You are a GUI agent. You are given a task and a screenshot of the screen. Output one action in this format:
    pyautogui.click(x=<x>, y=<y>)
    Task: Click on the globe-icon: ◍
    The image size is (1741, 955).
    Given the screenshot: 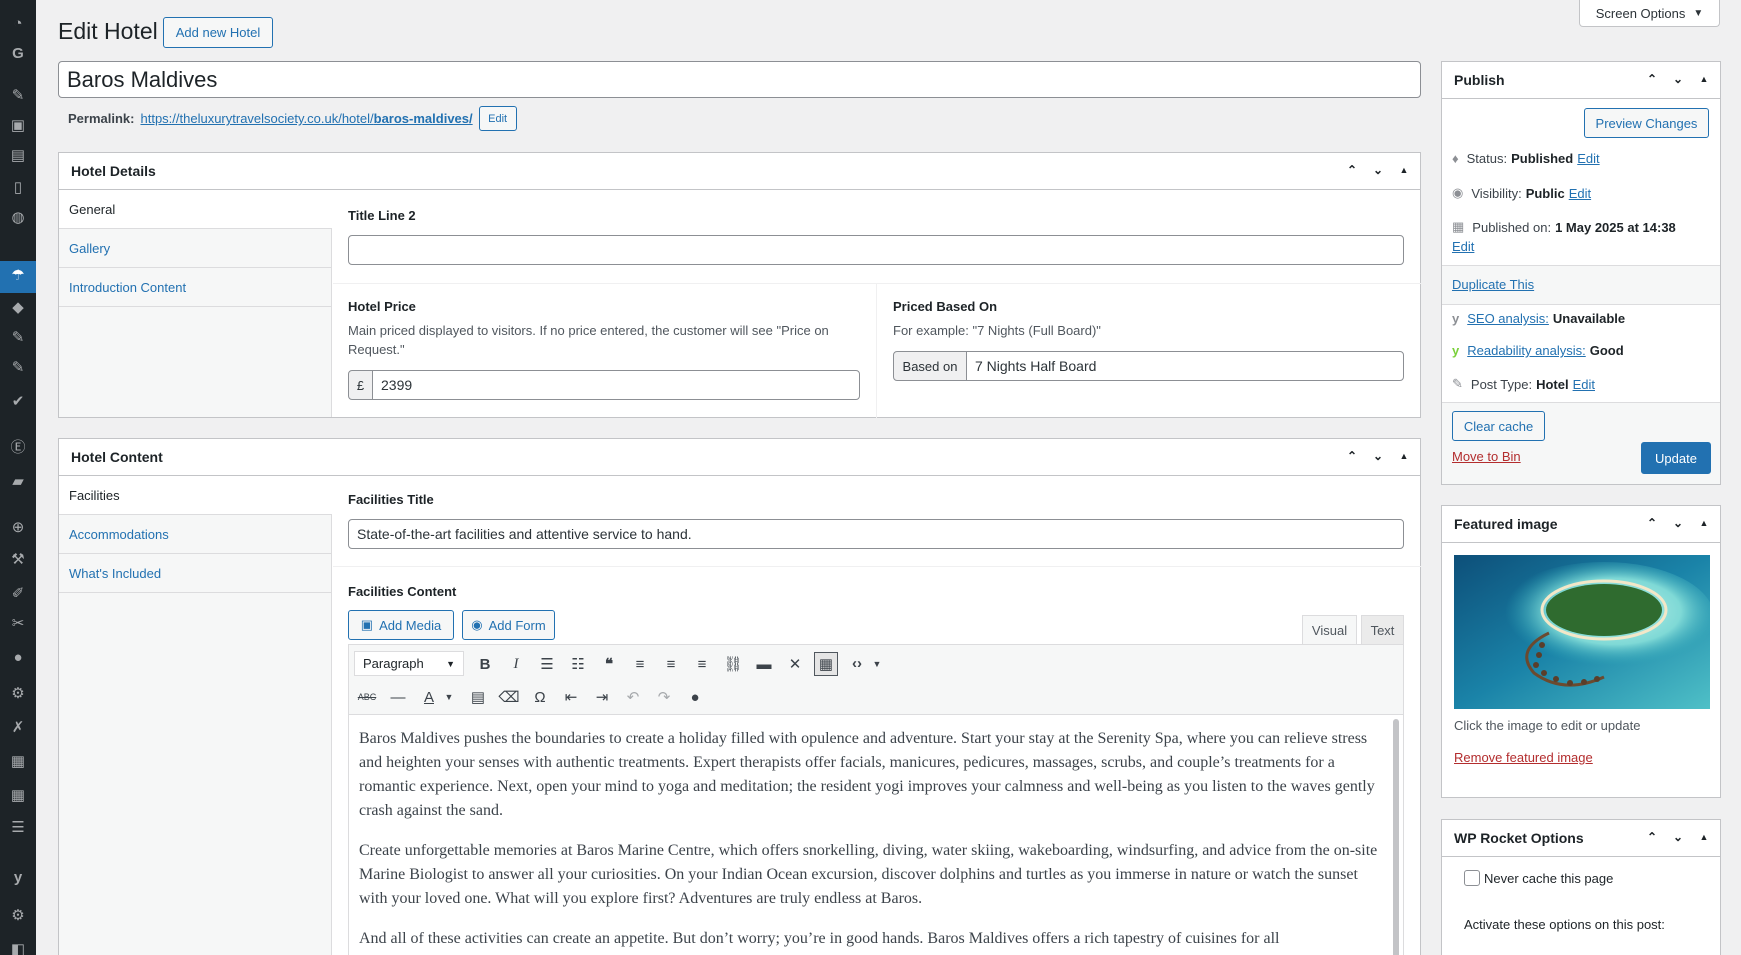 What is the action you would take?
    pyautogui.click(x=18, y=218)
    